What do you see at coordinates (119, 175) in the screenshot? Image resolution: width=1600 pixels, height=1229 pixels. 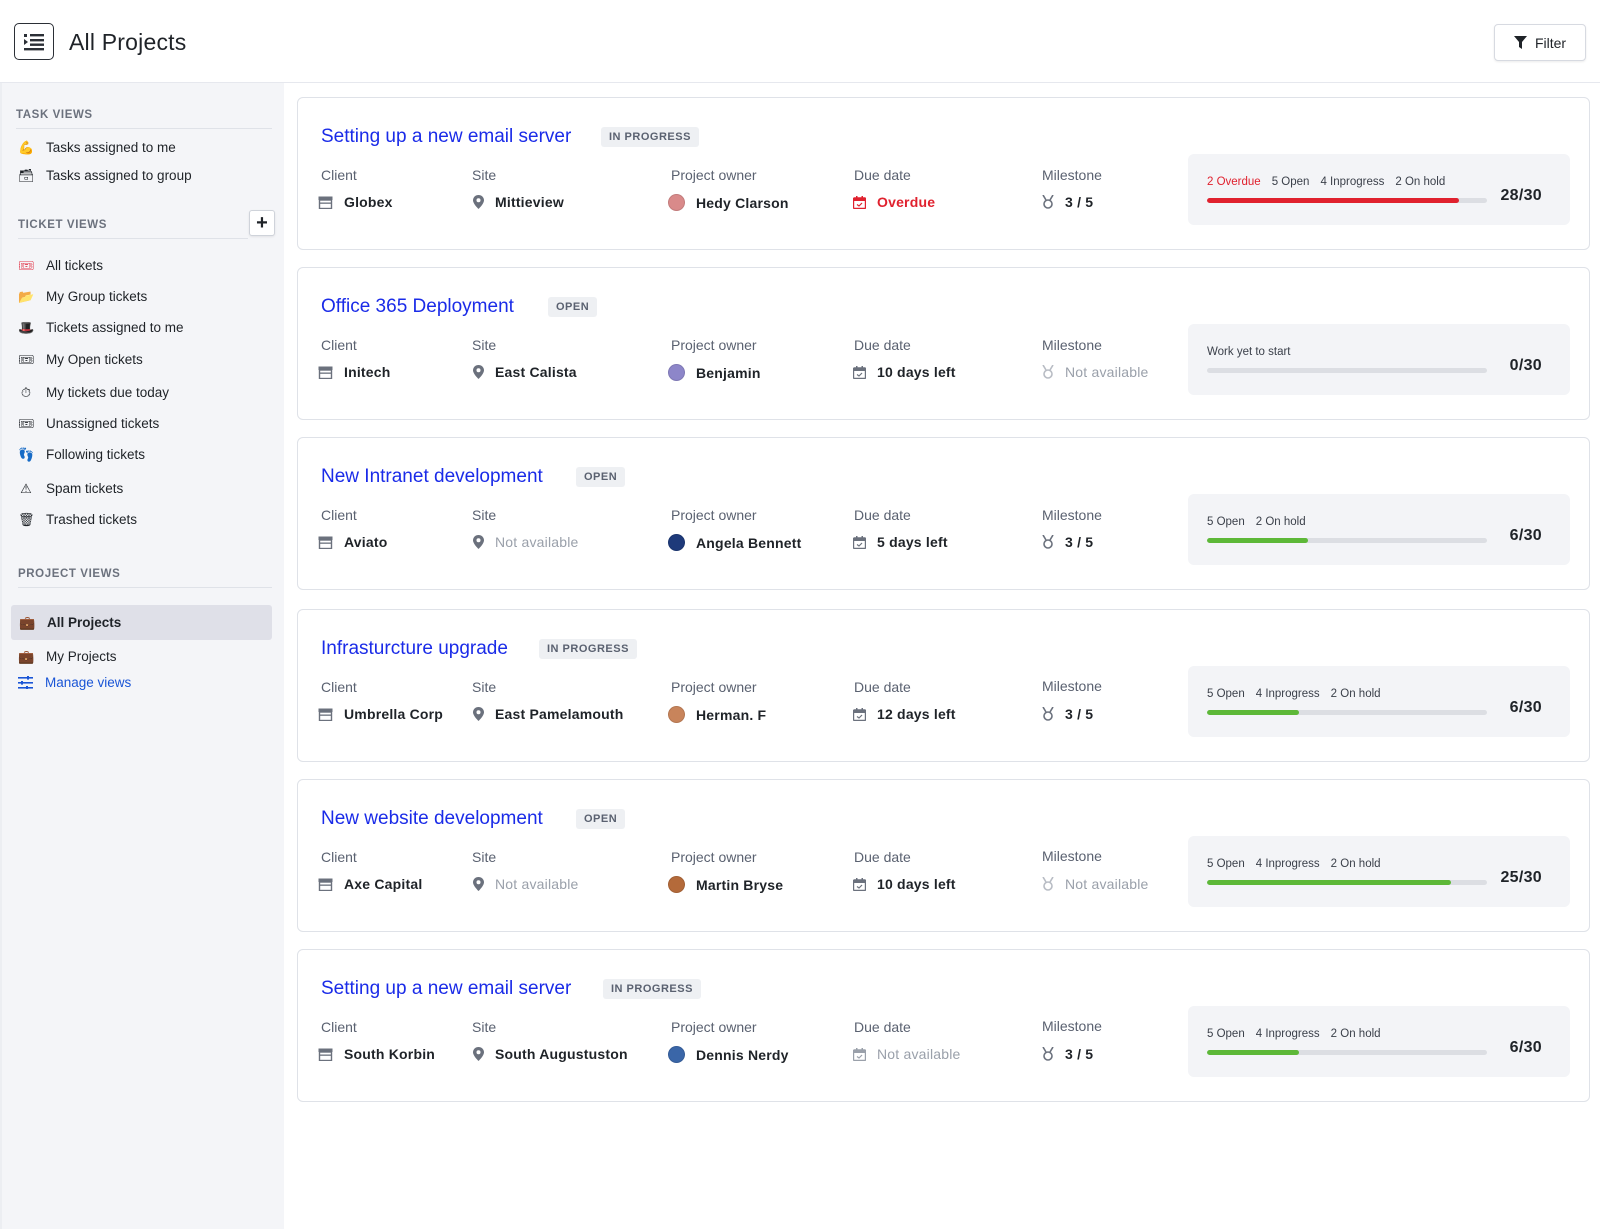 I see `sidebar-item-label: Tasks assigned to group` at bounding box center [119, 175].